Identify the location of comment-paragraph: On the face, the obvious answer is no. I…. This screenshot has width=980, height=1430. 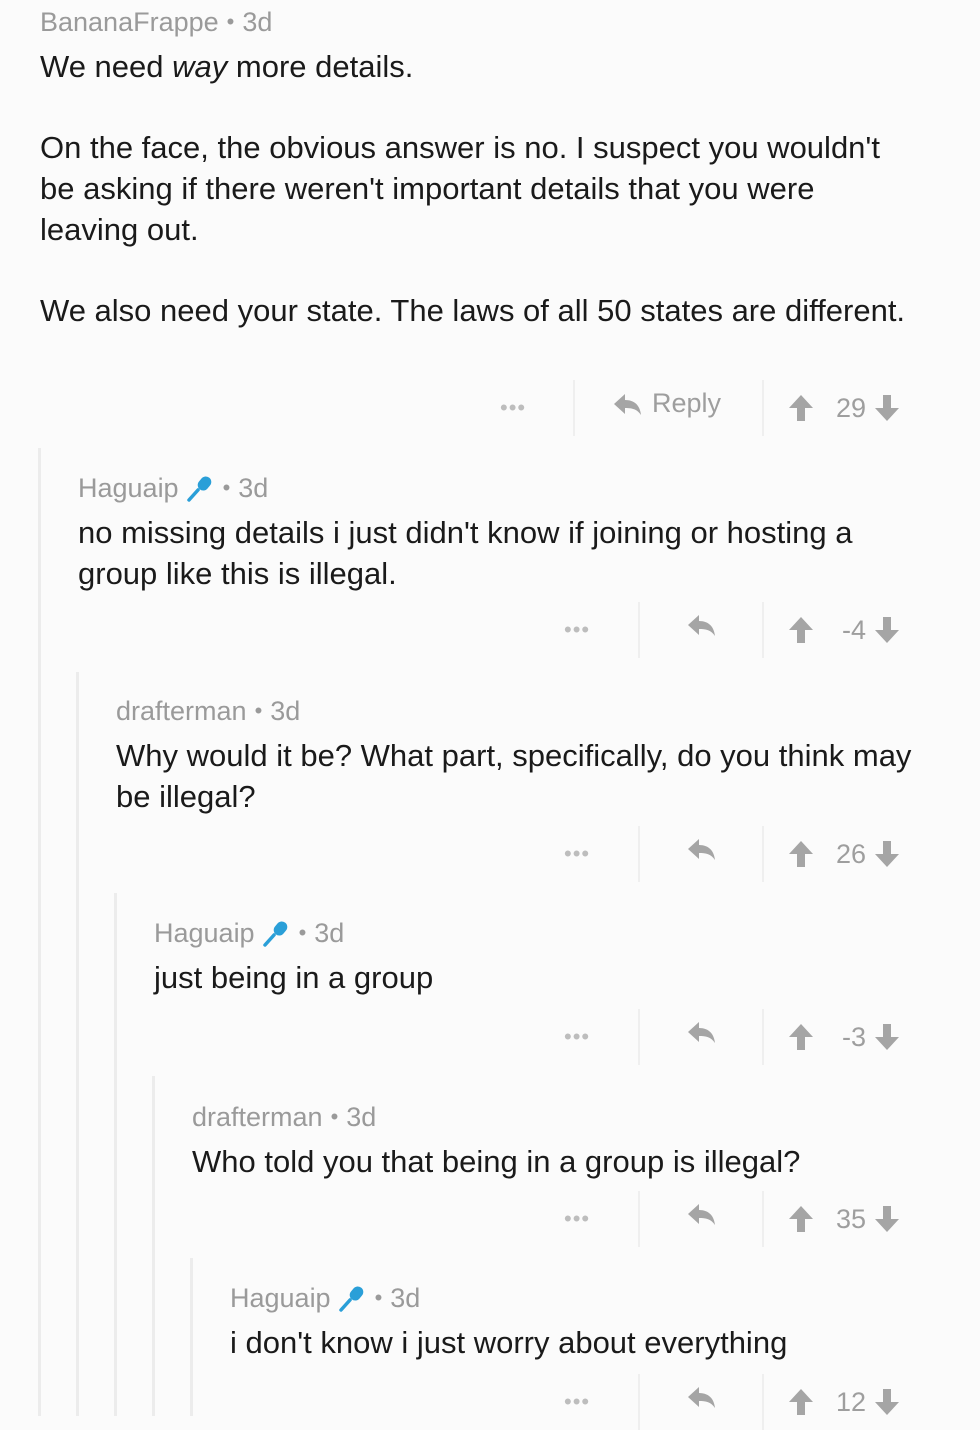
(460, 188).